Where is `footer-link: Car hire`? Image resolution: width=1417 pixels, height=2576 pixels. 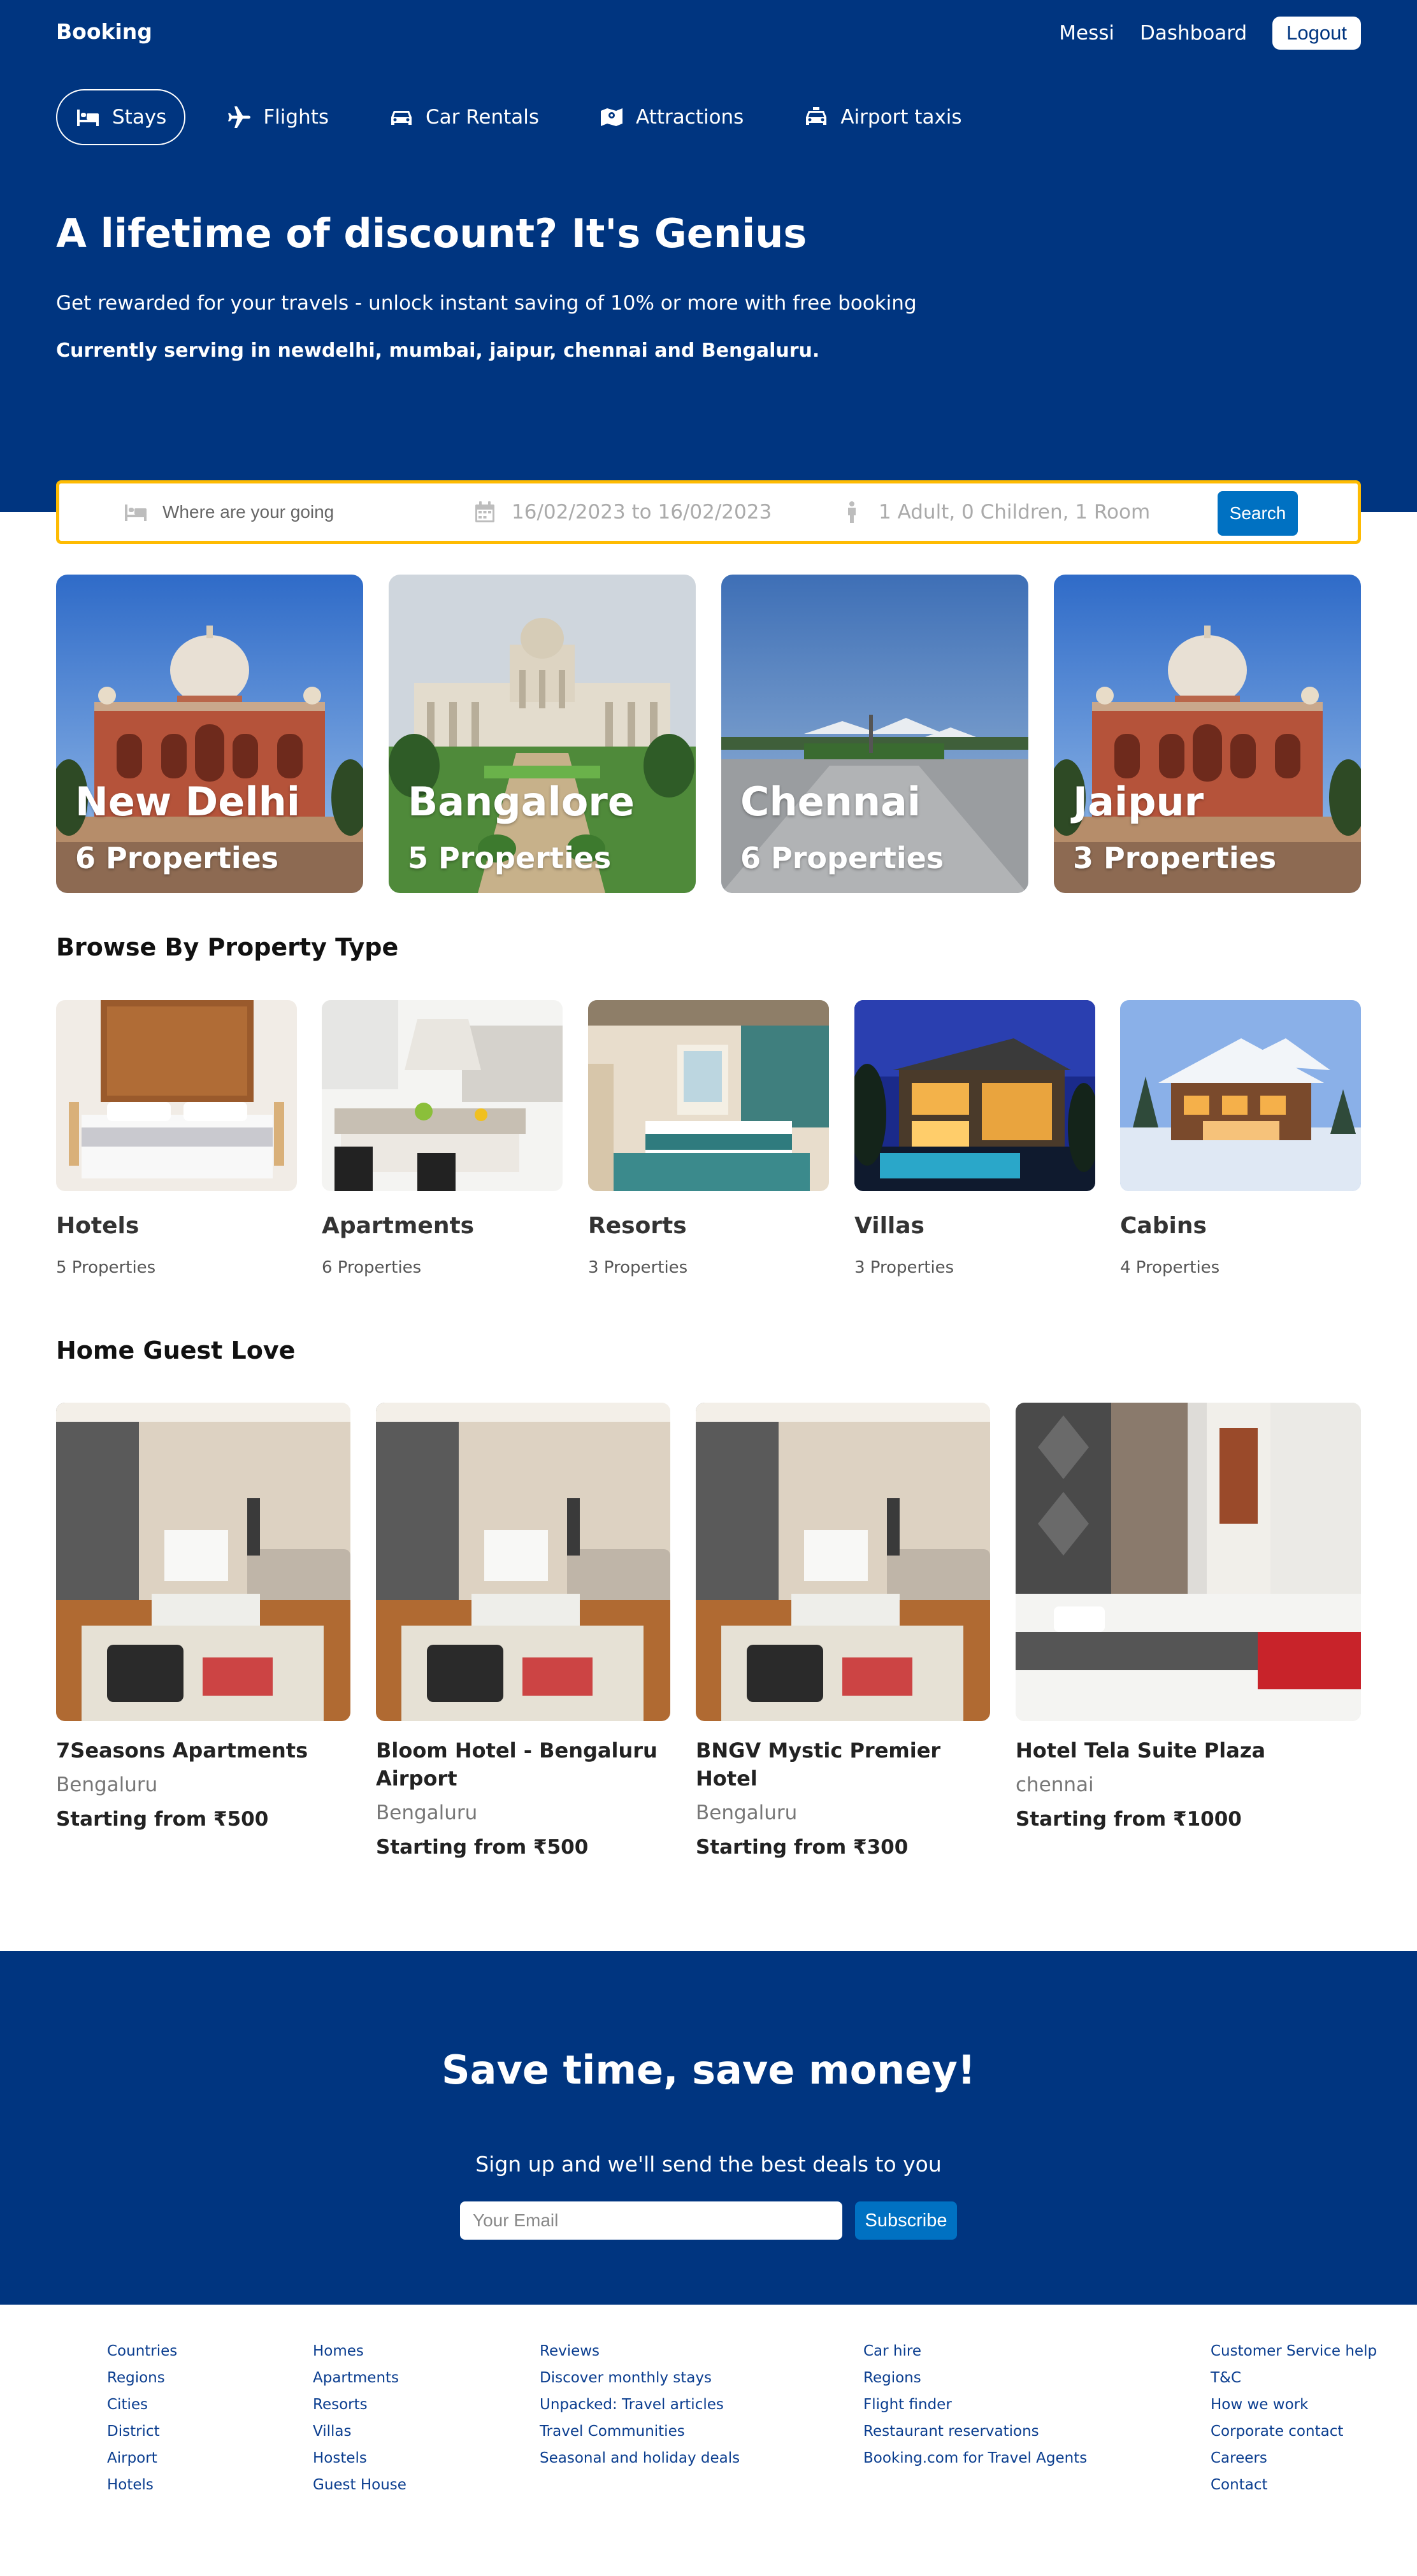 footer-link: Car hire is located at coordinates (975, 2351).